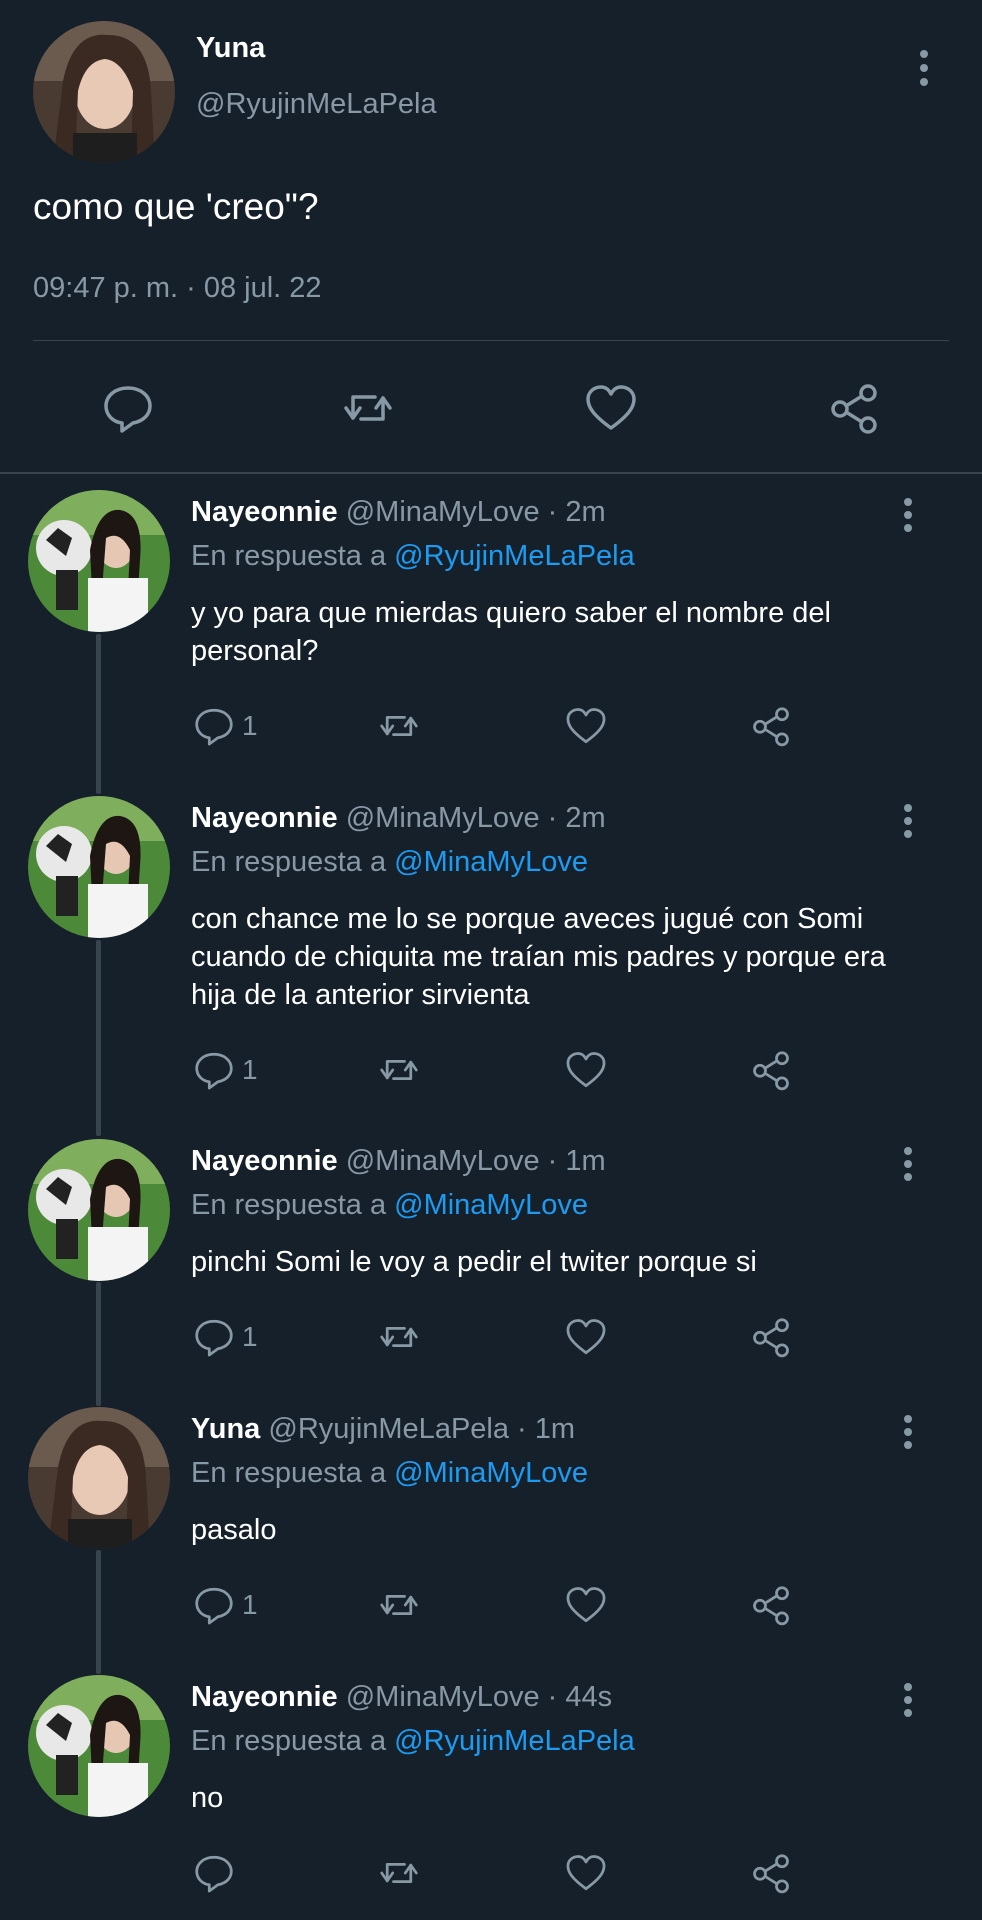 This screenshot has height=1920, width=982. I want to click on author-handle-time: @MinaMyLove · 44s, so click(479, 1697).